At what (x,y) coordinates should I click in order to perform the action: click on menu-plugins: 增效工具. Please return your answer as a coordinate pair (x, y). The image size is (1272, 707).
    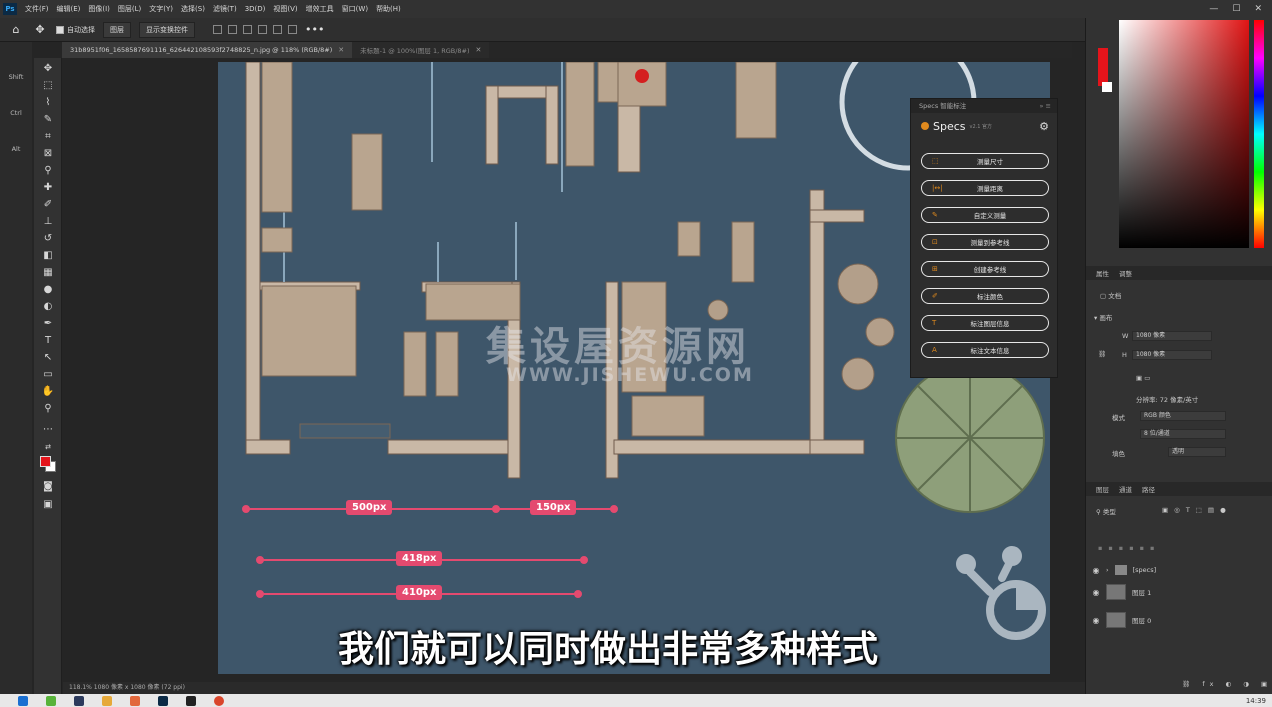
    Looking at the image, I should click on (320, 9).